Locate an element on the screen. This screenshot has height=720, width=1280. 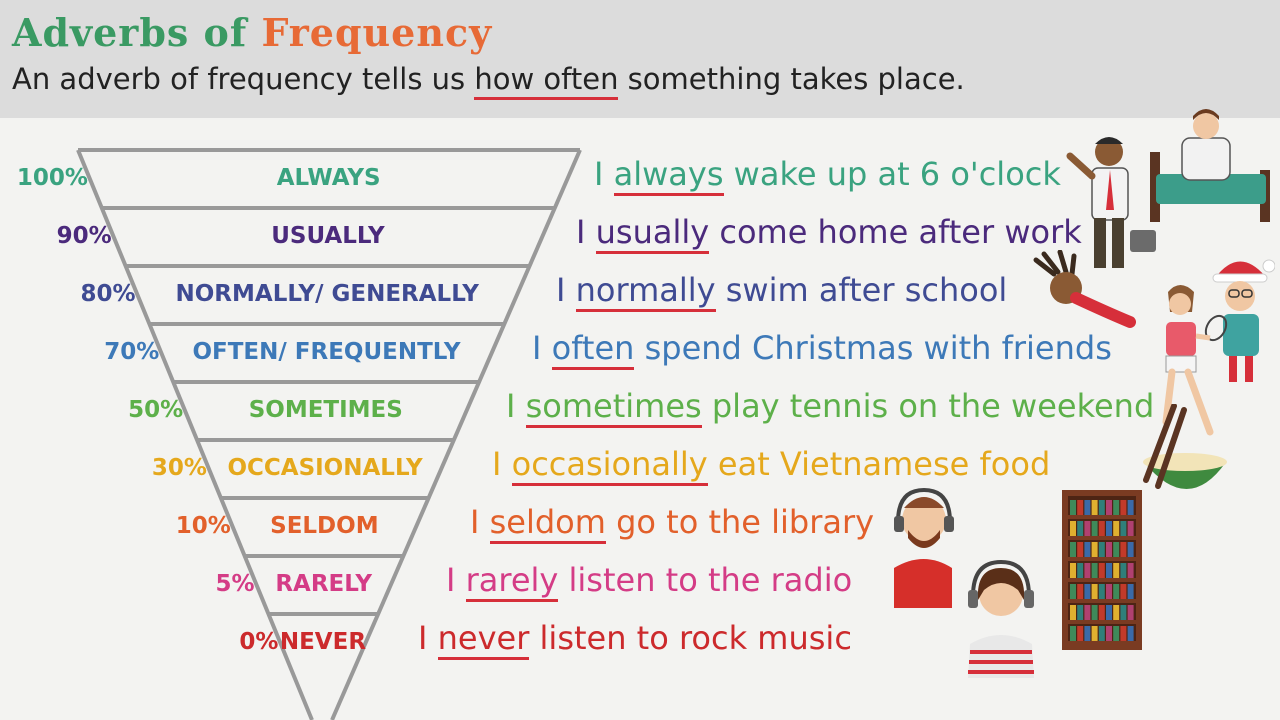
noodle-bowl-with-chopsticks-icon is located at coordinates (1185, 446).